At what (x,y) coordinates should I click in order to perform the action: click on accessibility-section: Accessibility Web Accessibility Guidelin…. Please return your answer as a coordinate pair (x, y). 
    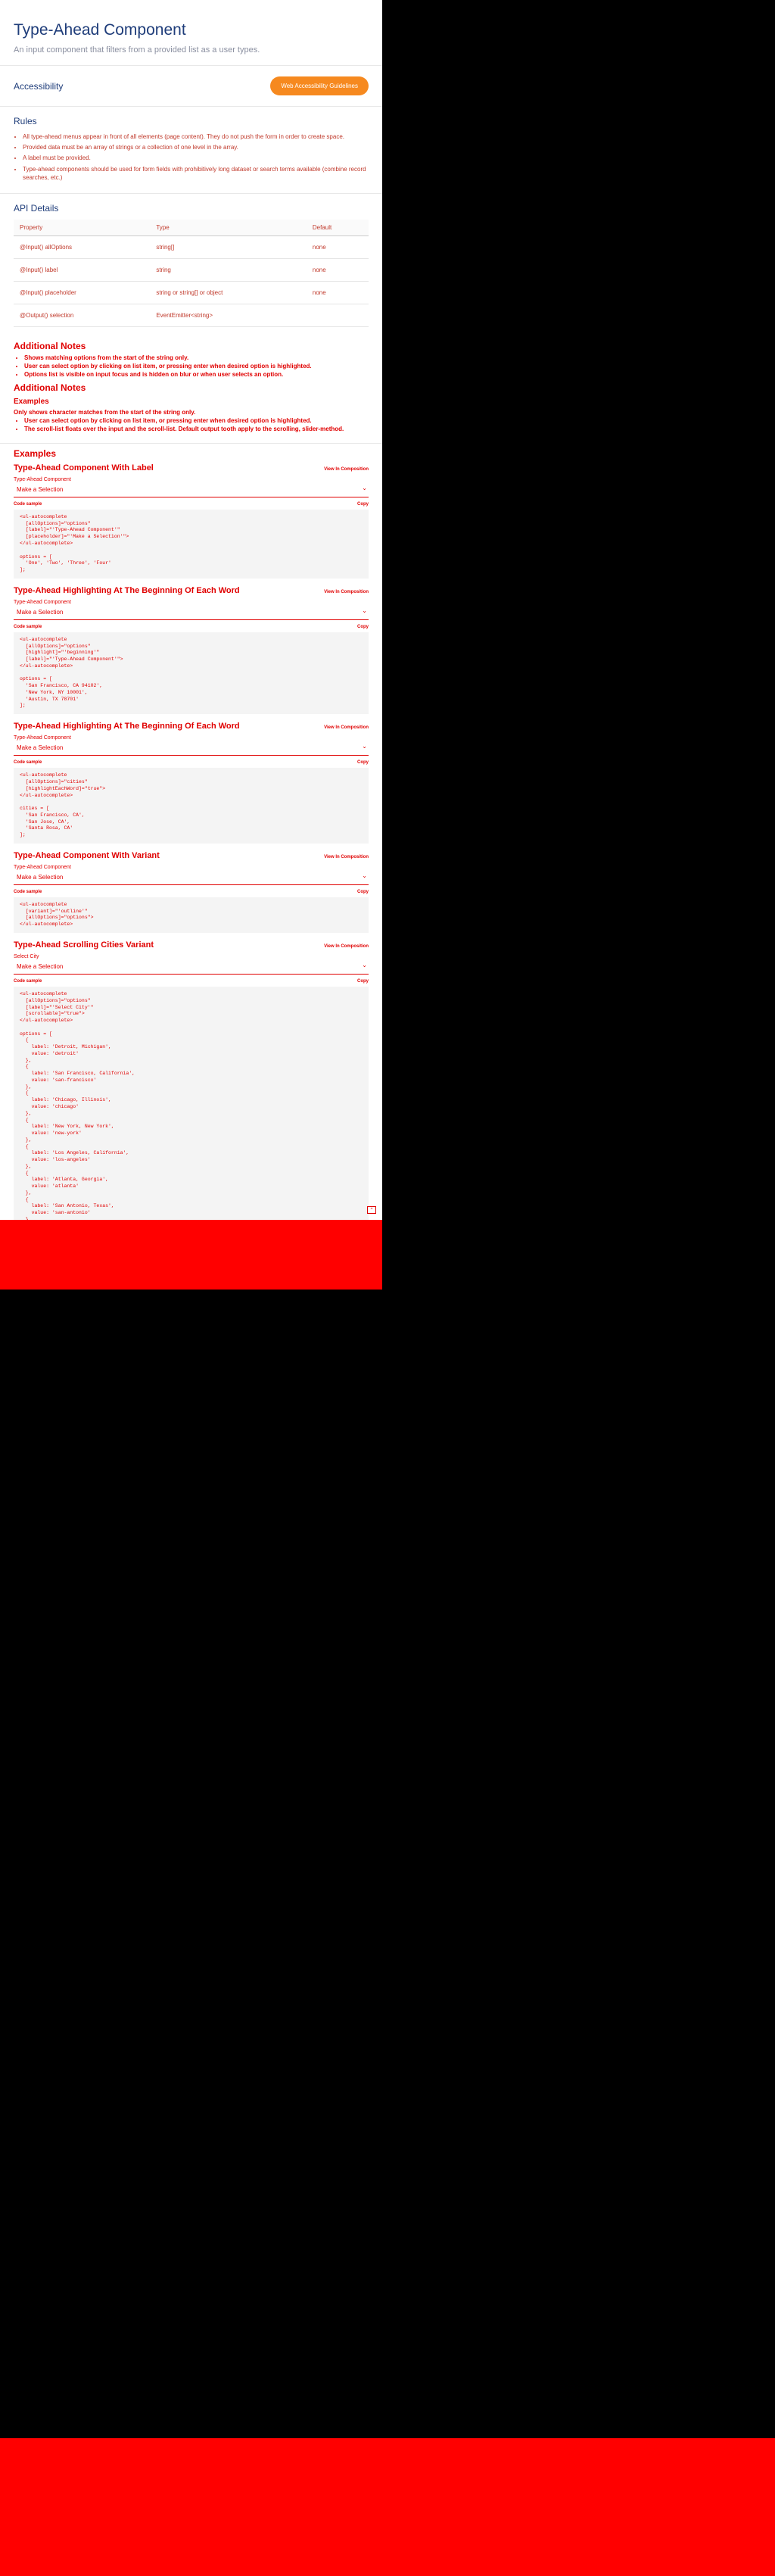
    Looking at the image, I should click on (191, 86).